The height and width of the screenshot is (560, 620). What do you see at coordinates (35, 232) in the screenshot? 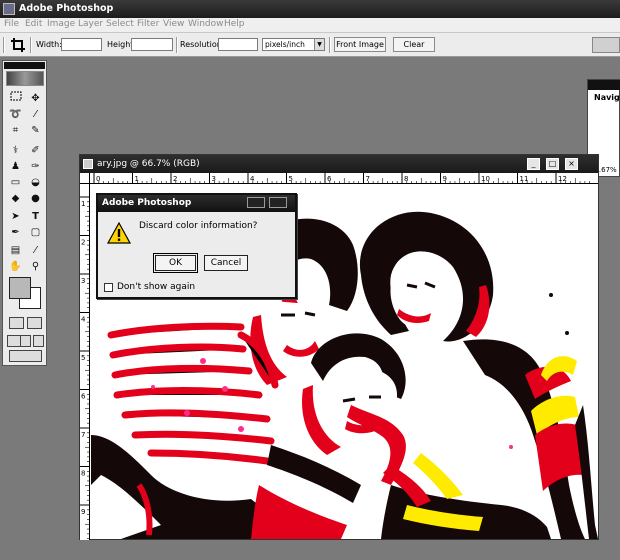
I see `shape-tool-icon: ▢` at bounding box center [35, 232].